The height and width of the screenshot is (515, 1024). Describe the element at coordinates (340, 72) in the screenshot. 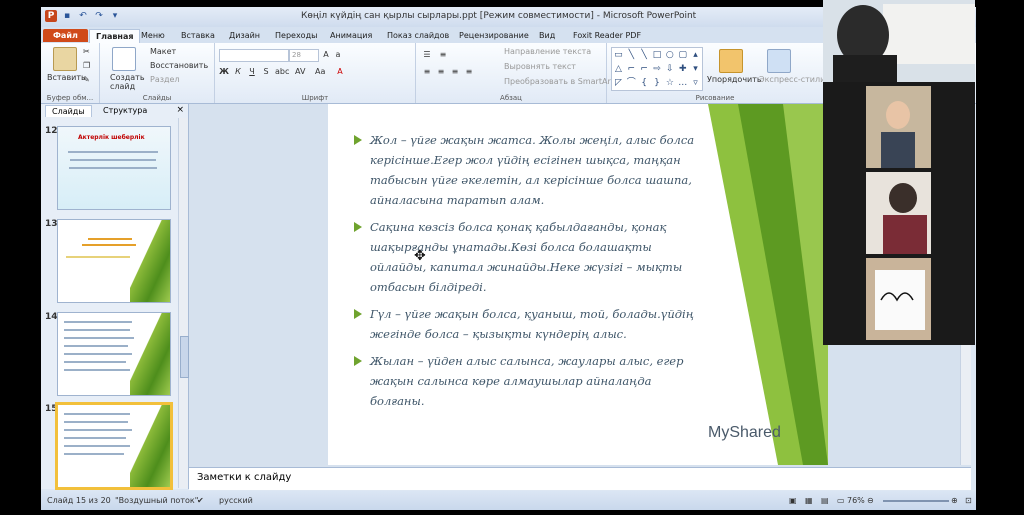

I see `font-color-icon: A` at that location.